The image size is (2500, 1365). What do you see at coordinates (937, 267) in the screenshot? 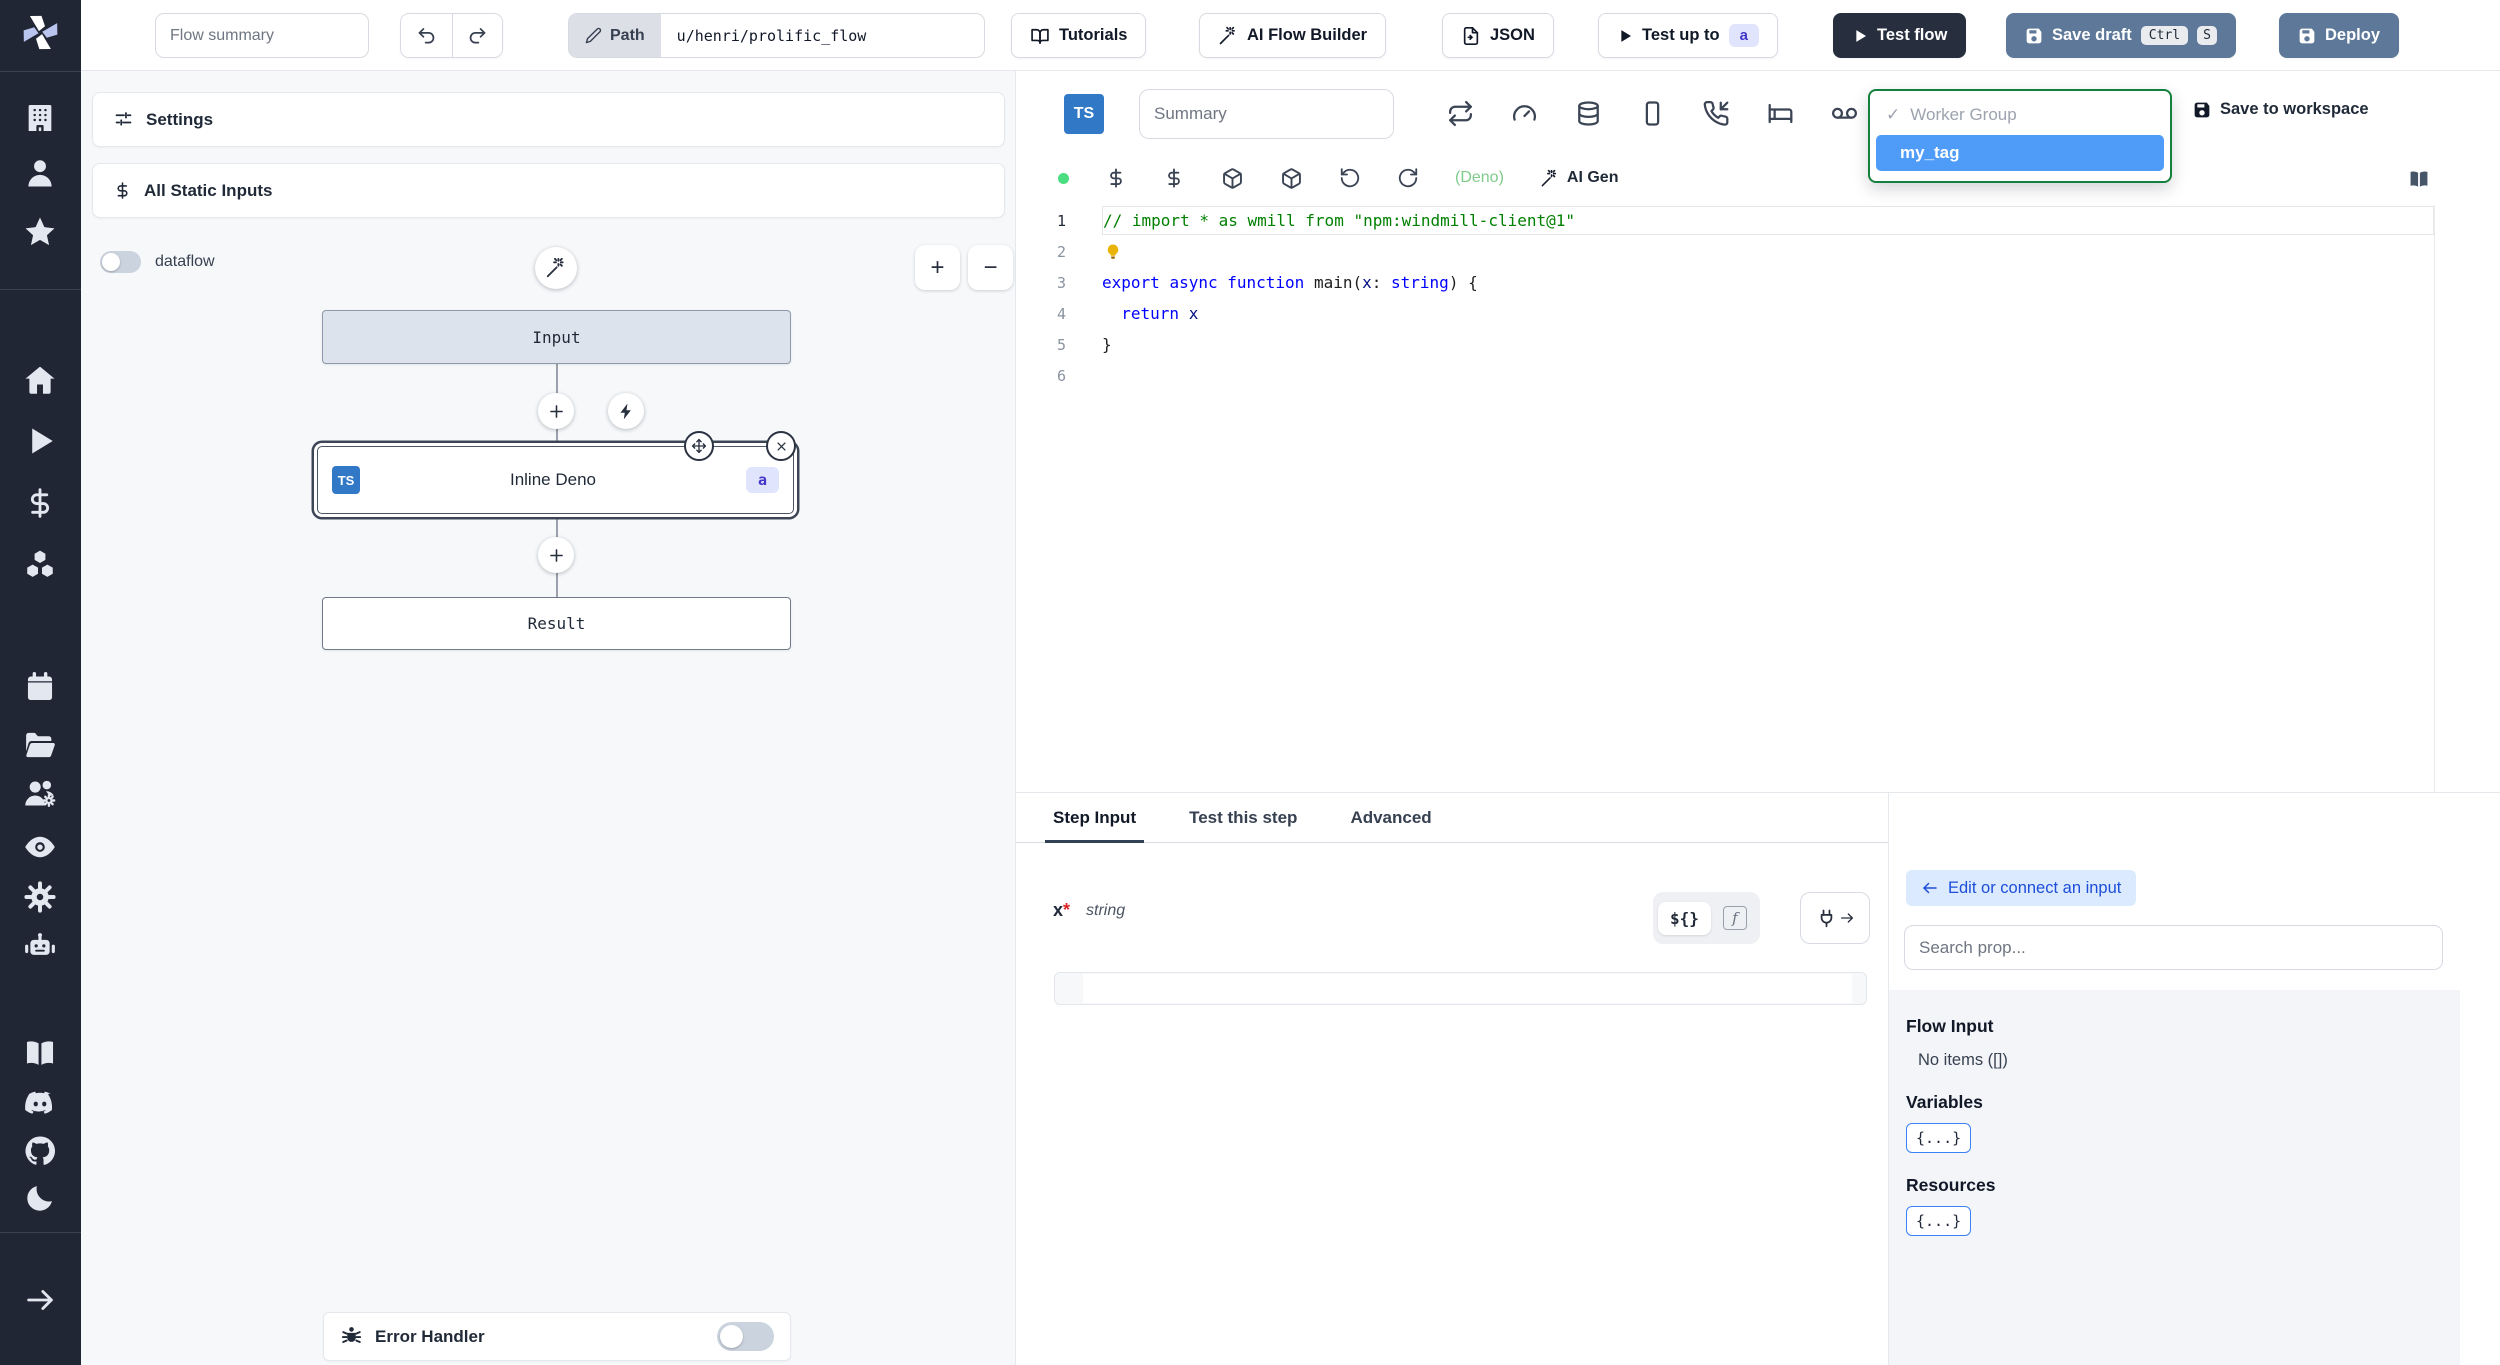
I see `zoom-in-button: +` at bounding box center [937, 267].